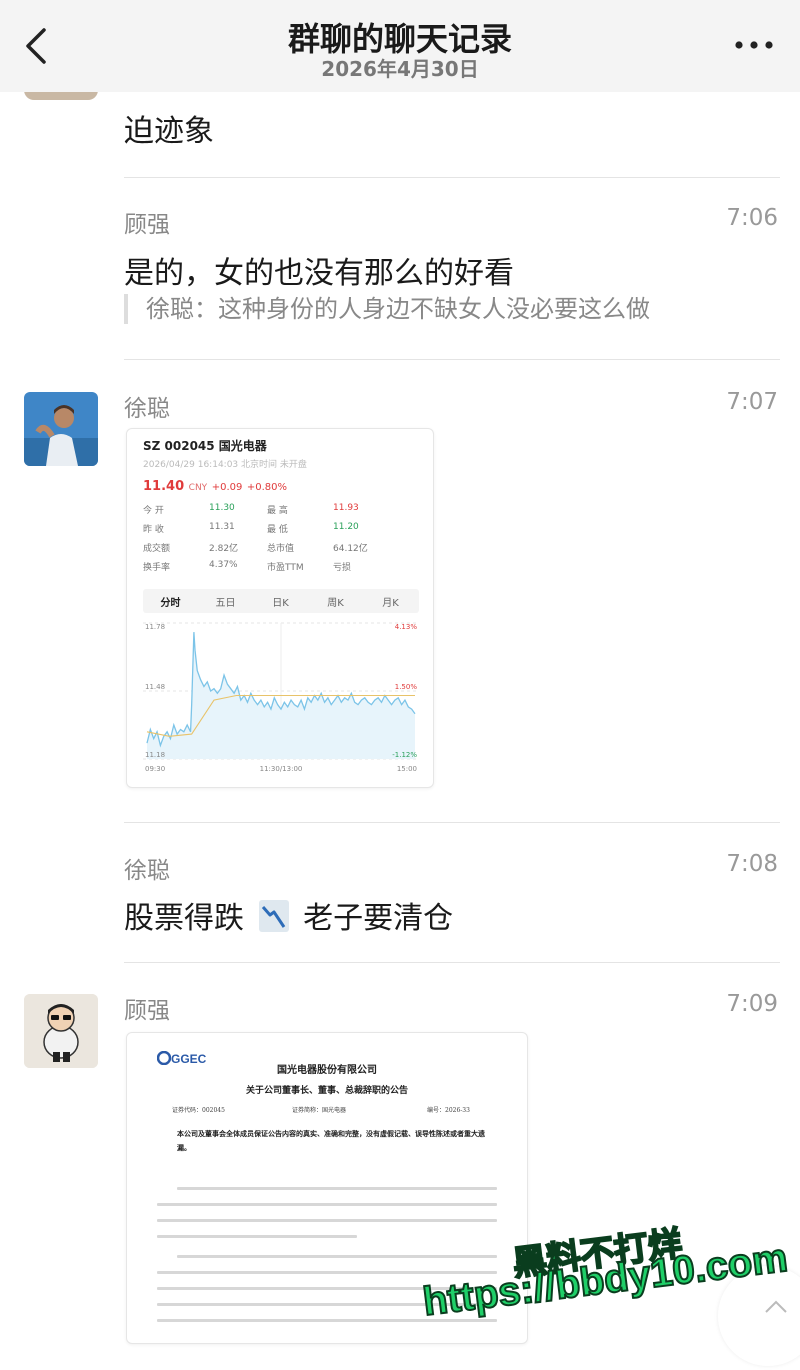 This screenshot has width=800, height=1370. I want to click on y-tick-label: -1.12%, so click(404, 755).